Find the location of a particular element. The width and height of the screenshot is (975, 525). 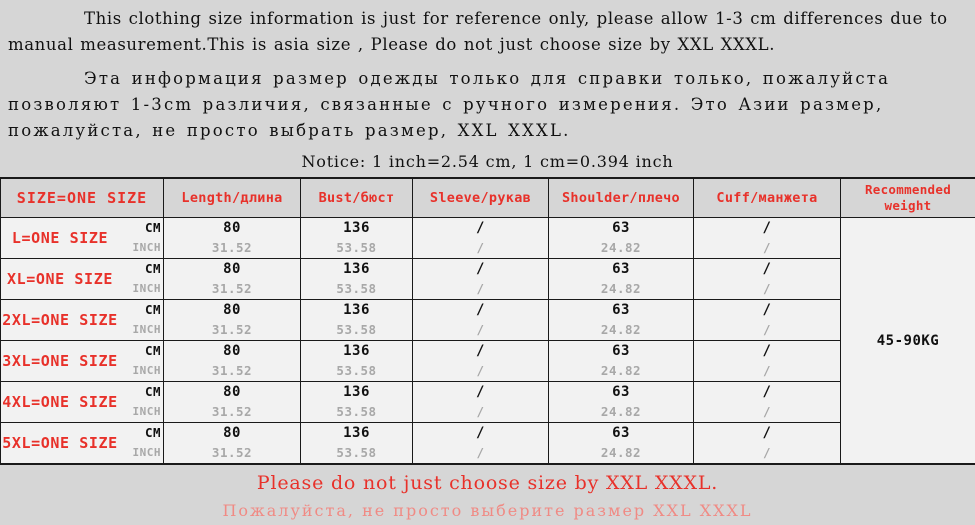

size-cell: 5XL=ONE SIZE CM INCH is located at coordinates (82, 443).